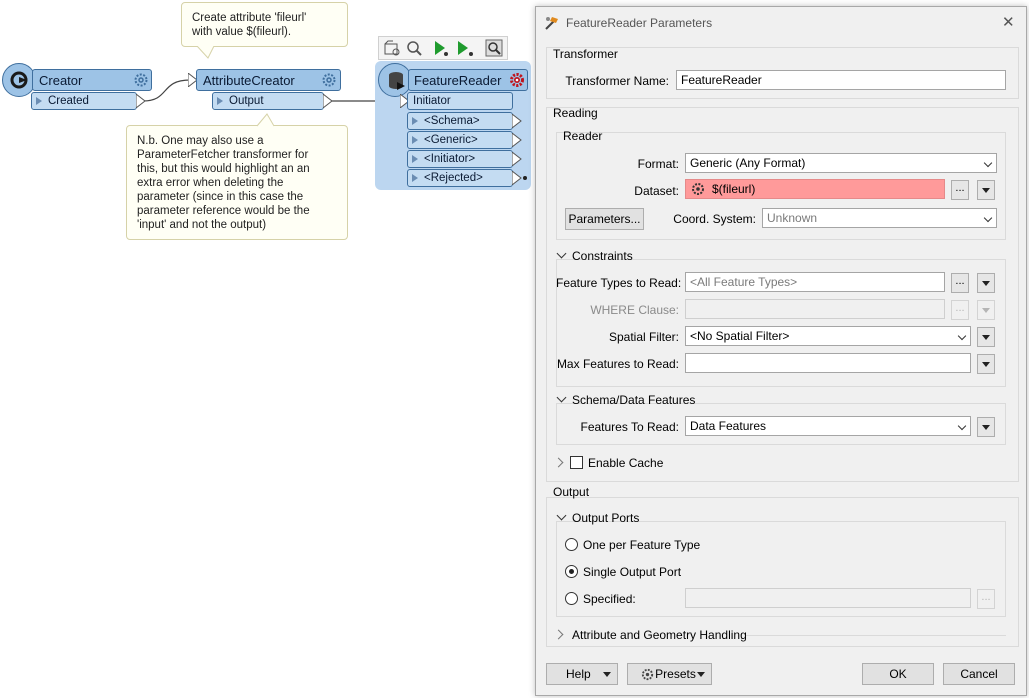 The image size is (1029, 698). Describe the element at coordinates (641, 545) in the screenshot. I see `radio-one-per-feature-type-label: One per Feature Type` at that location.